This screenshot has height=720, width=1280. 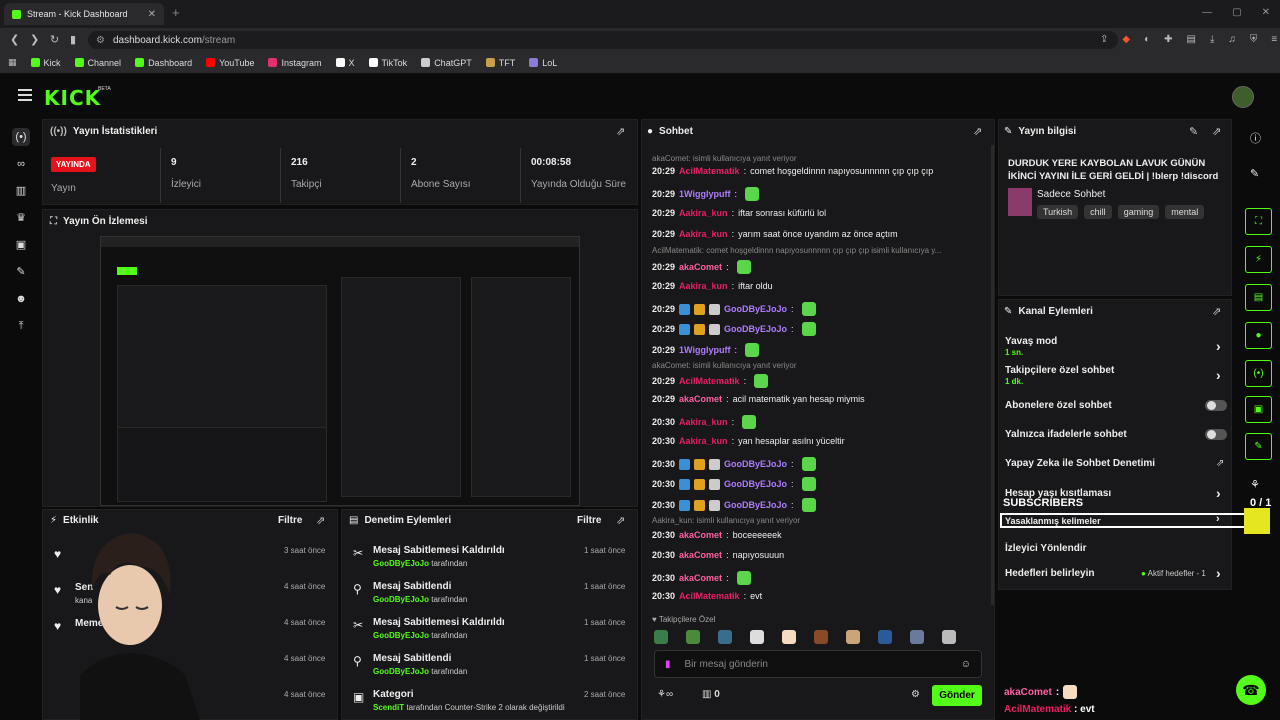 What do you see at coordinates (21, 245) in the screenshot?
I see `video-icon: ▣` at bounding box center [21, 245].